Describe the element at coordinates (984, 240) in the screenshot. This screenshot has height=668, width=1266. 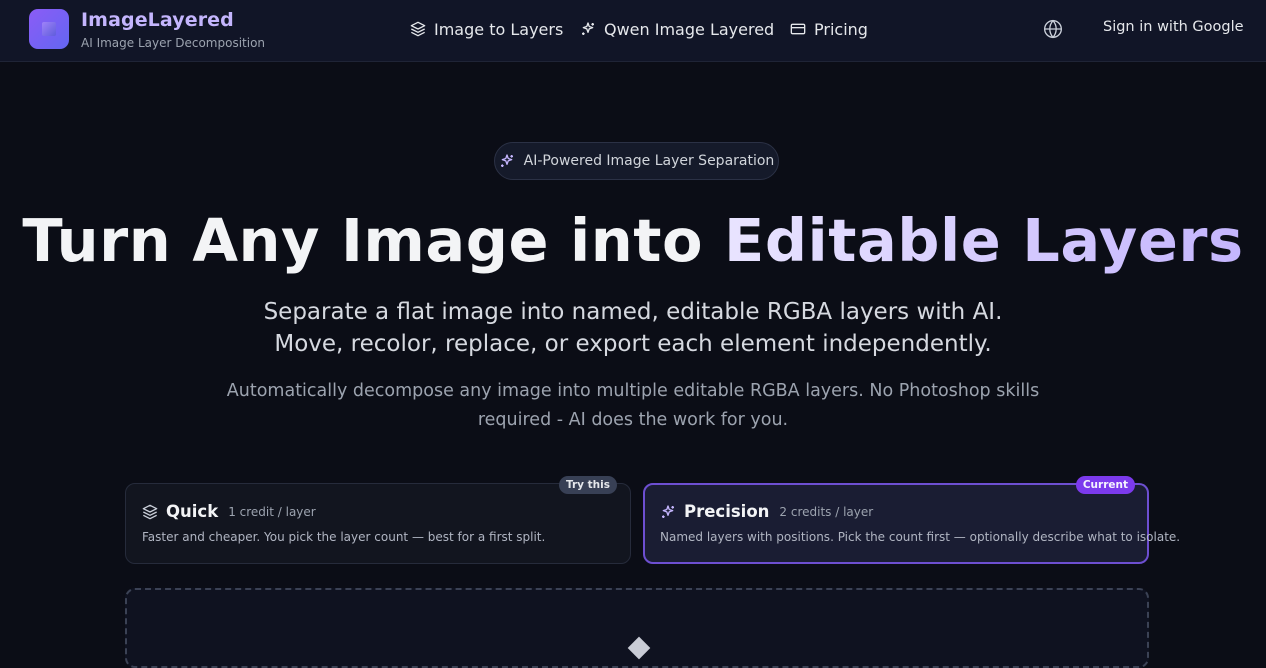
I see `hero-title-accent: Editable Layers` at that location.